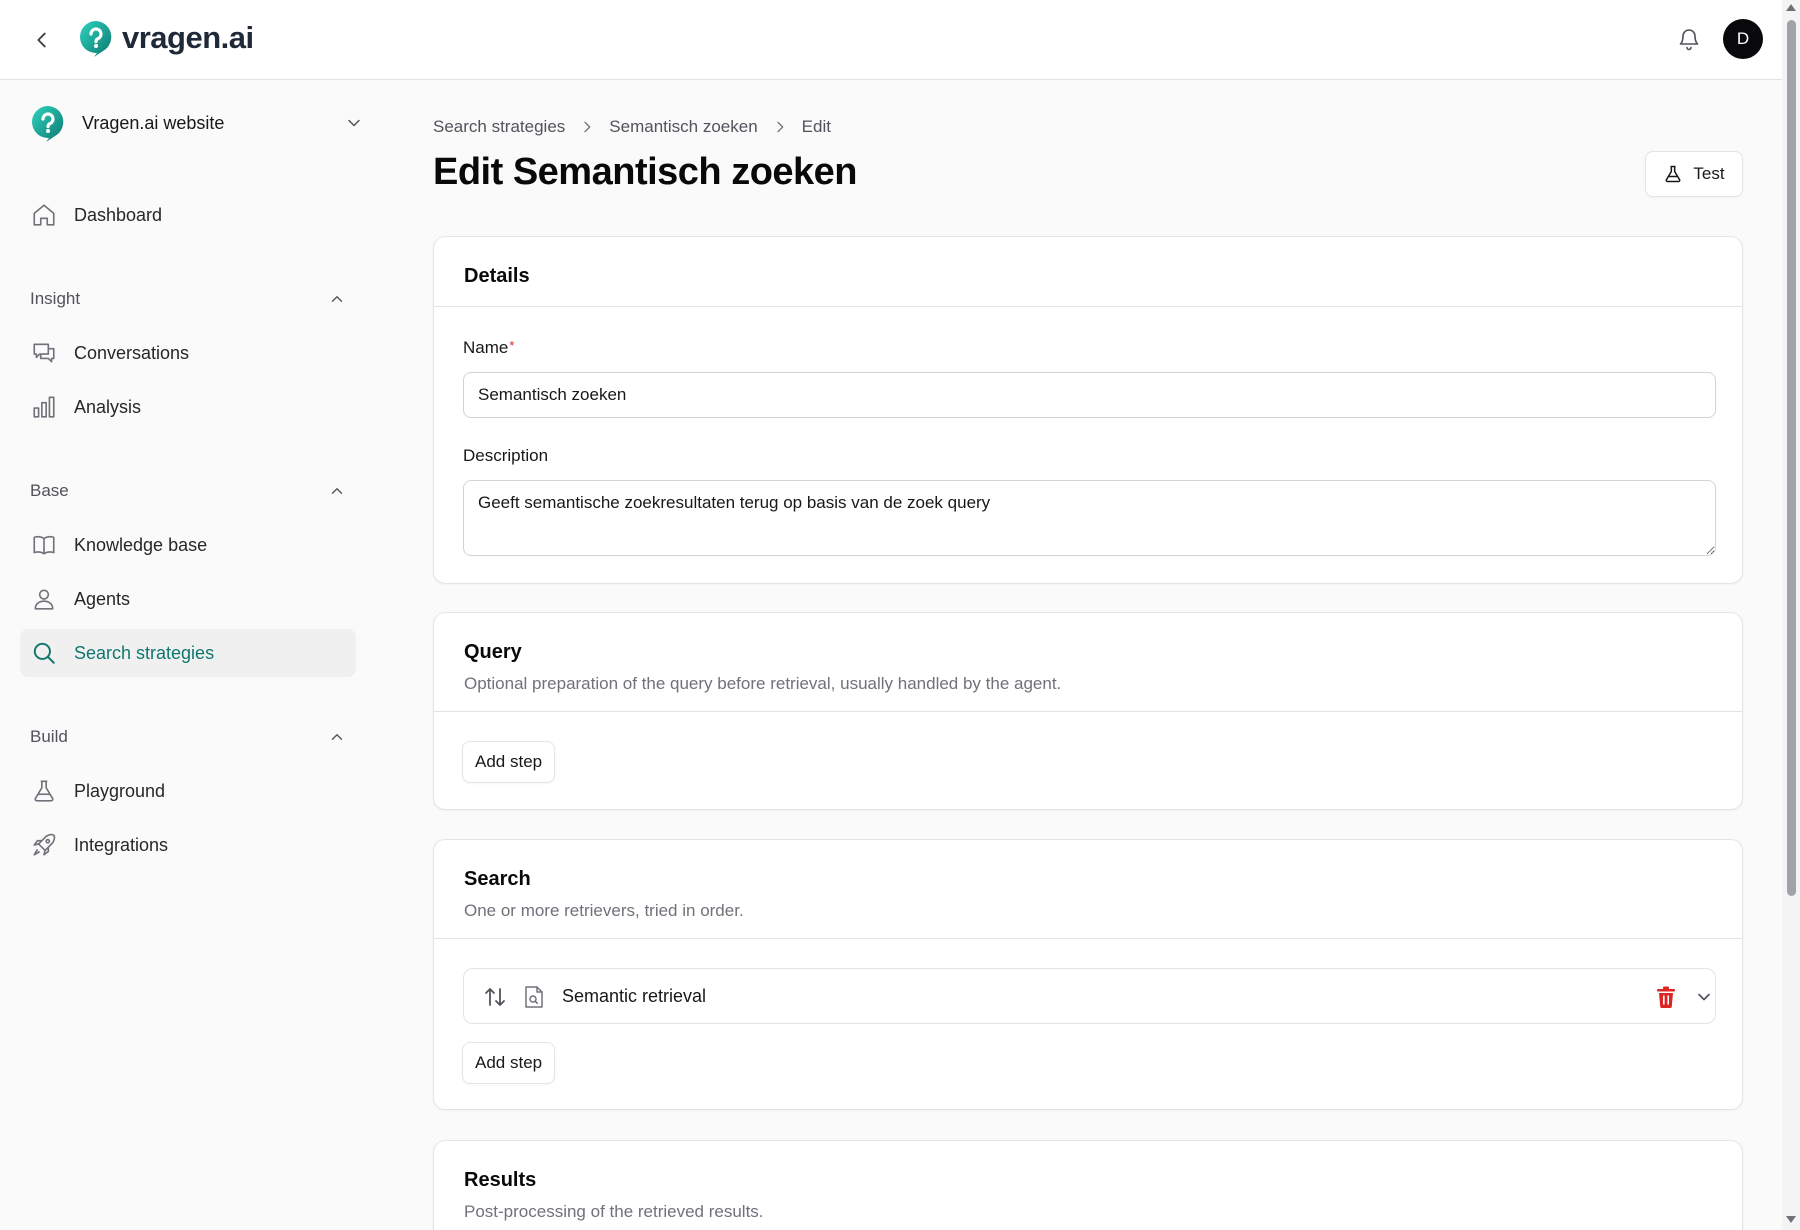  I want to click on section-base-toggle: Base, so click(188, 491).